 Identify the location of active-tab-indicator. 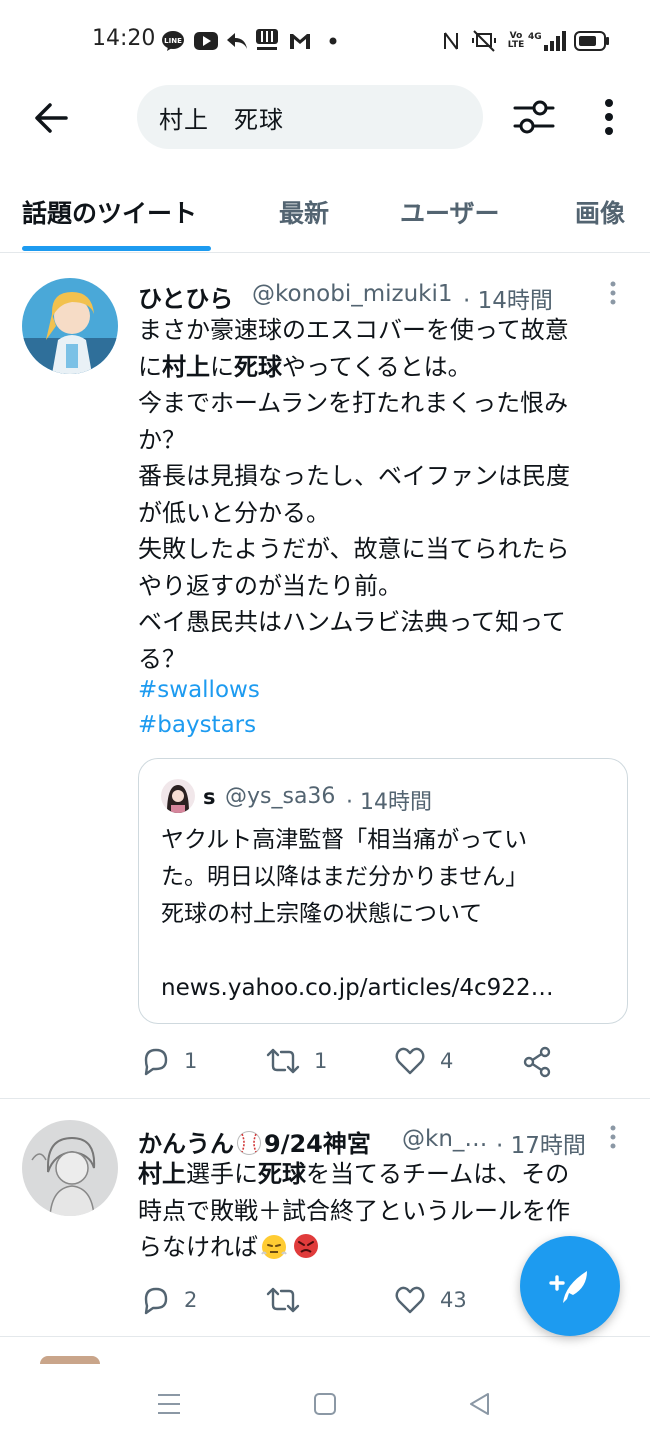
(116, 248).